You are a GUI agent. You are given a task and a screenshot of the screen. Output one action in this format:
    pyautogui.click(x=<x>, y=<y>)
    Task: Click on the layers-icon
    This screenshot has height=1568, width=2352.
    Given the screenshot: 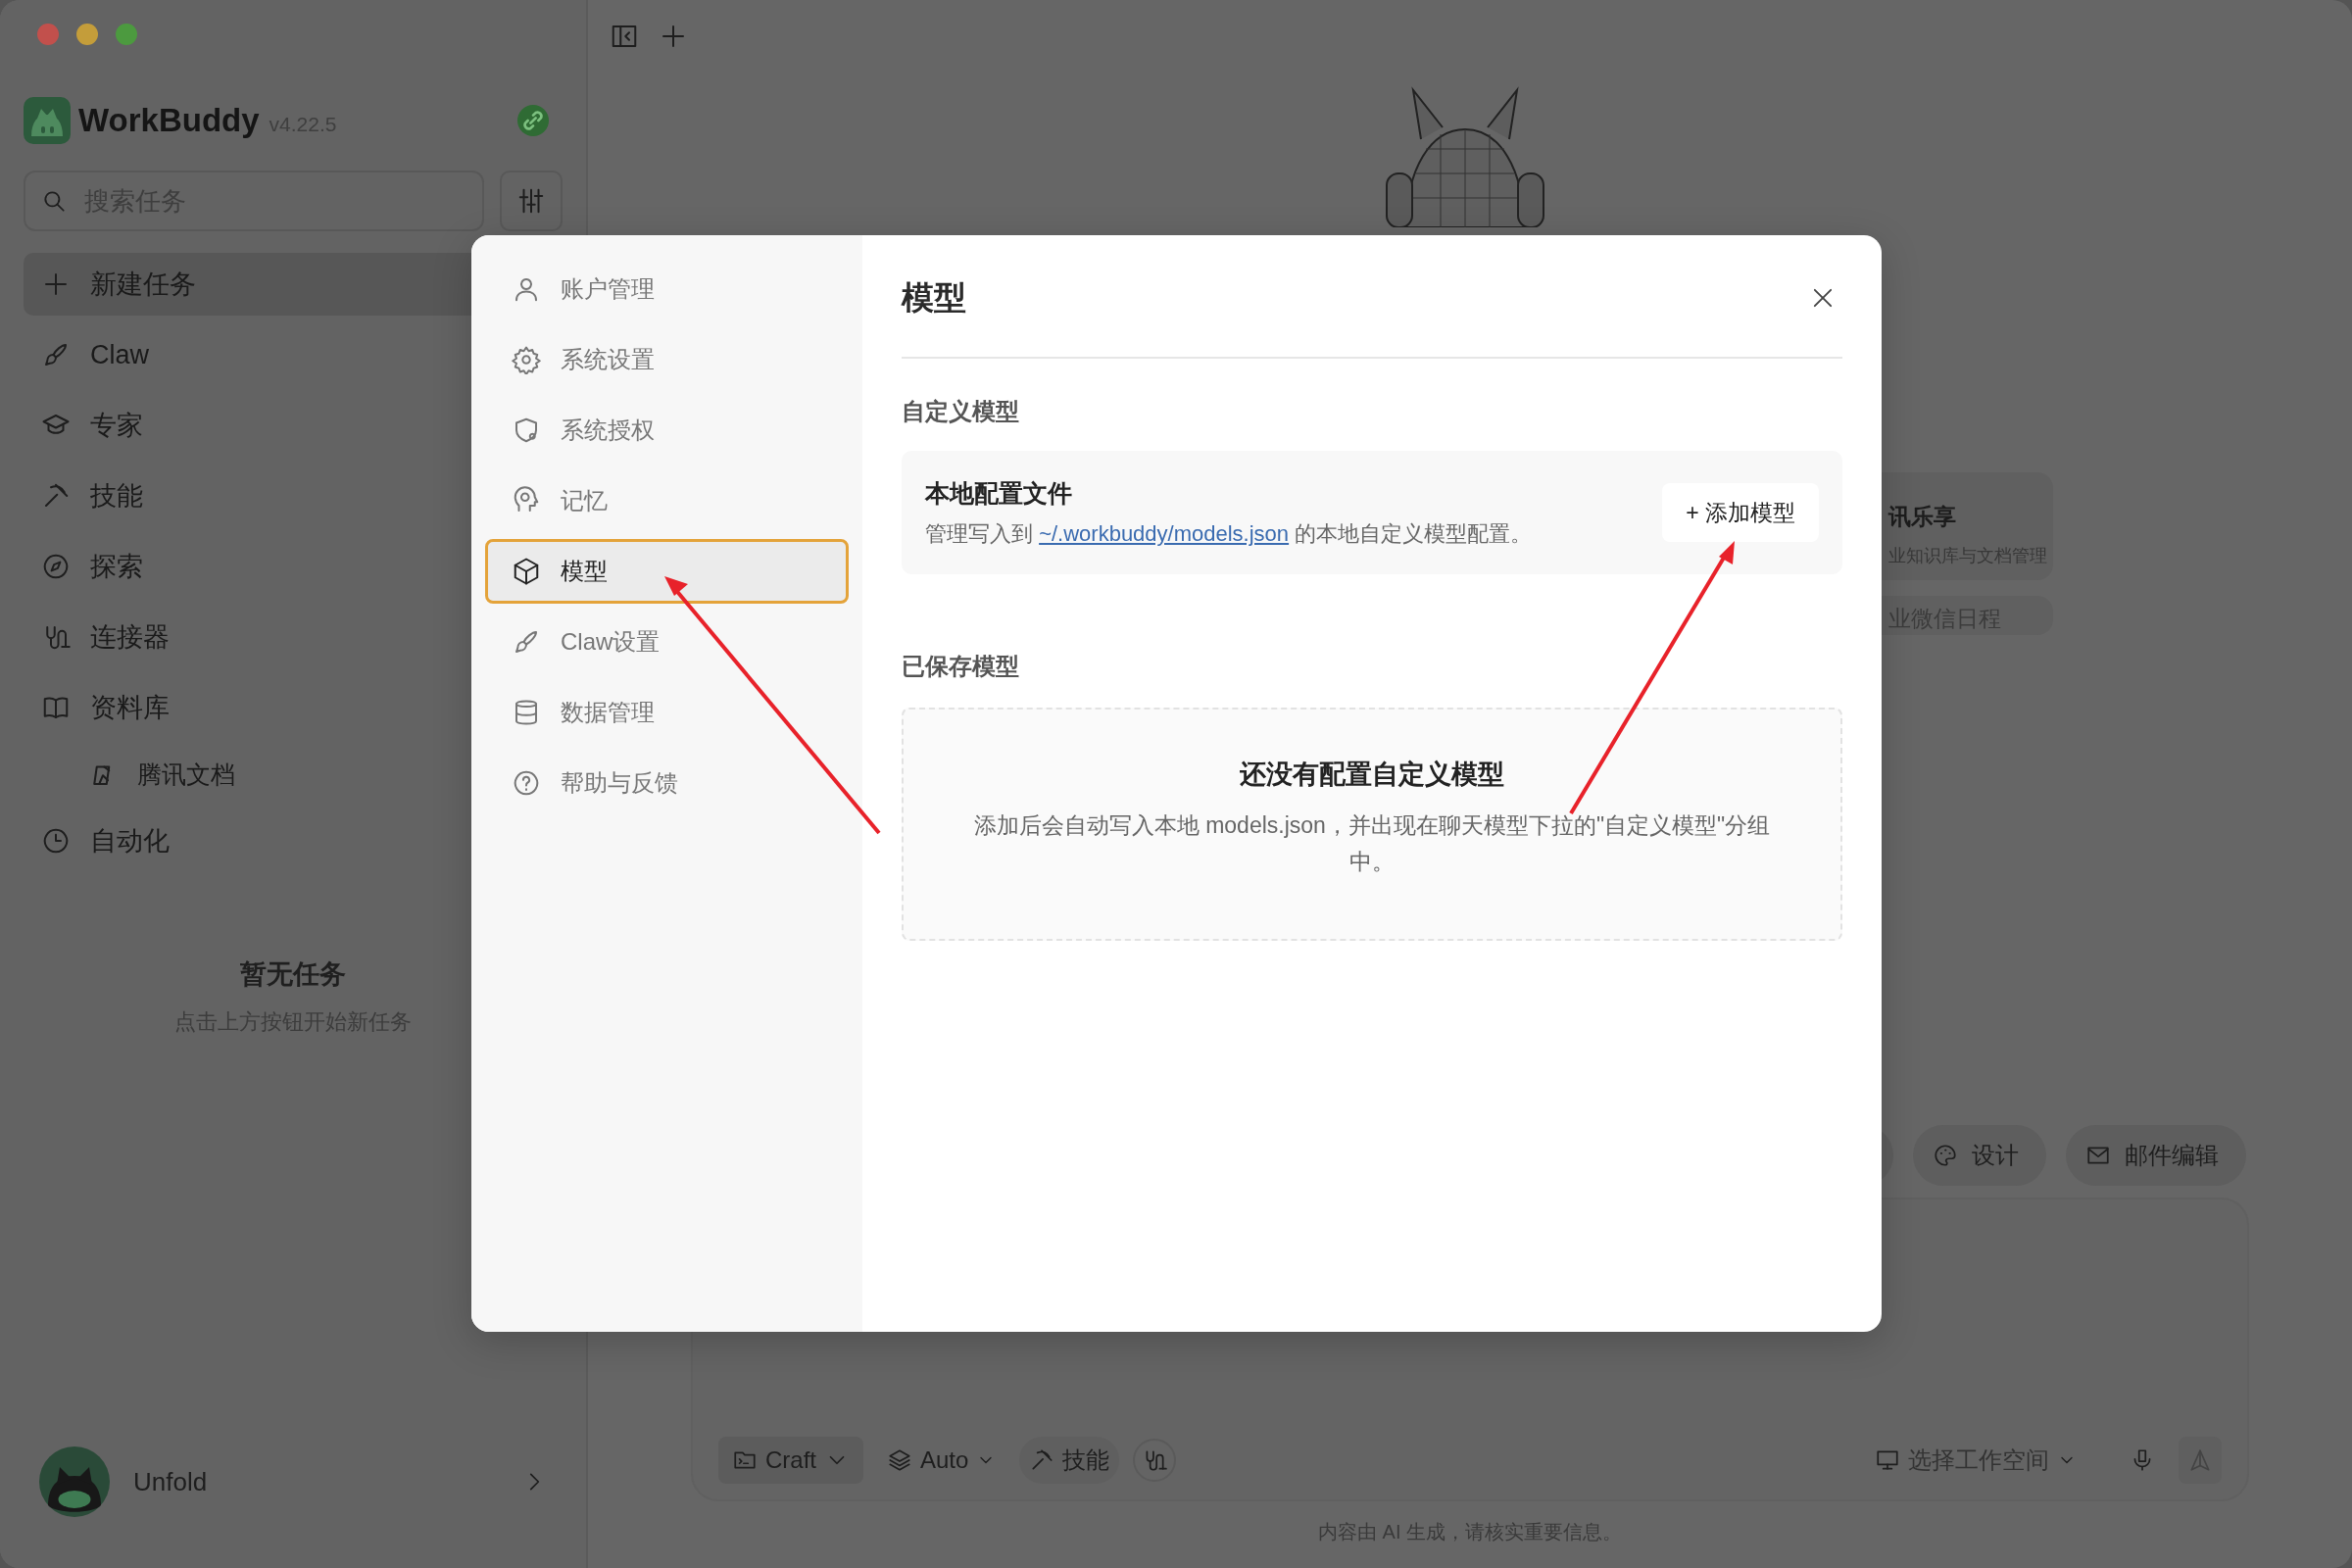 What is the action you would take?
    pyautogui.click(x=899, y=1460)
    